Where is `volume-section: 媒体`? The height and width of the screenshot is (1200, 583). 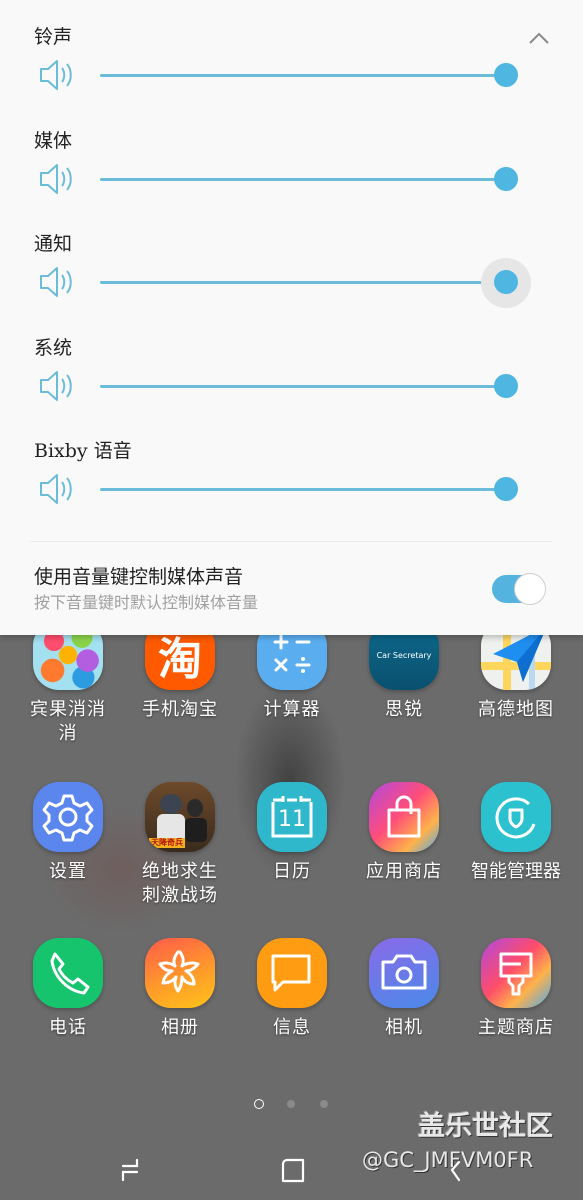
volume-section: 媒体 is located at coordinates (291, 180).